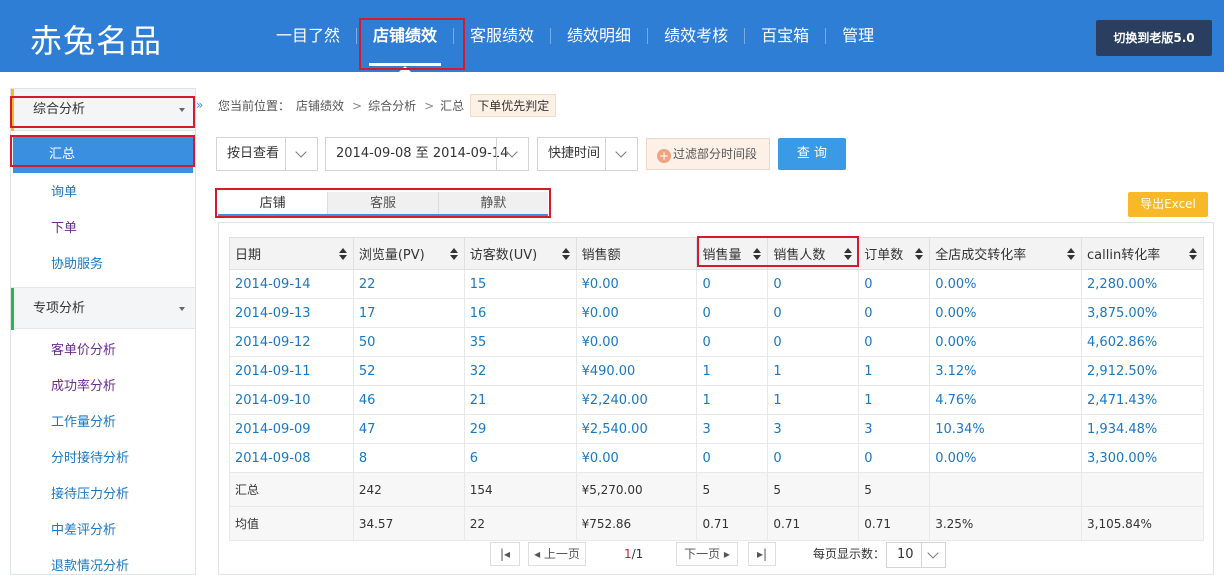 Image resolution: width=1224 pixels, height=575 pixels. What do you see at coordinates (708, 154) in the screenshot?
I see `filter-period-button: + 过滤部分时间段` at bounding box center [708, 154].